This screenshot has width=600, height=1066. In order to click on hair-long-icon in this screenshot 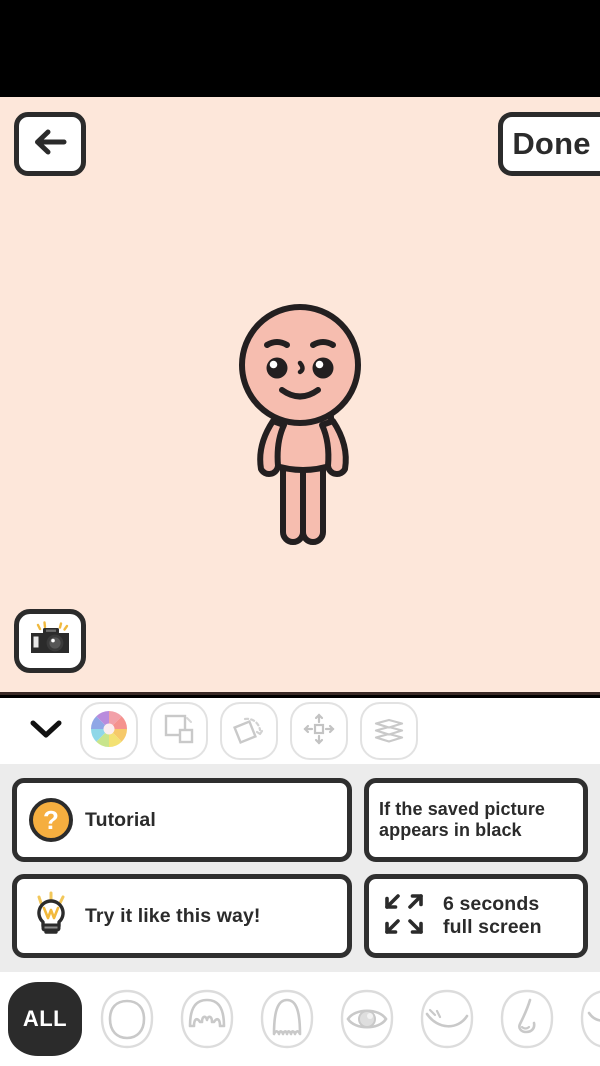, I will do `click(287, 1019)`.